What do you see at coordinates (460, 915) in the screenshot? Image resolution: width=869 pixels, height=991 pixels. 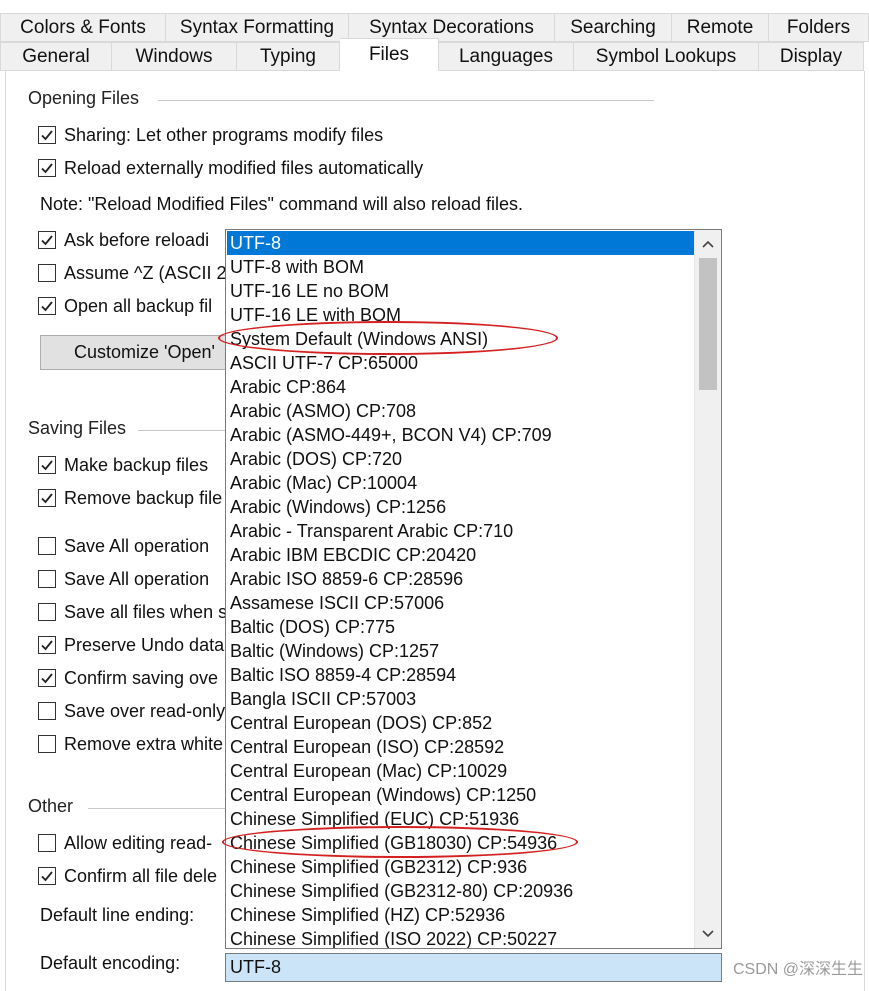 I see `encoding-option: Chinese Simplified (HZ) CP:52936` at bounding box center [460, 915].